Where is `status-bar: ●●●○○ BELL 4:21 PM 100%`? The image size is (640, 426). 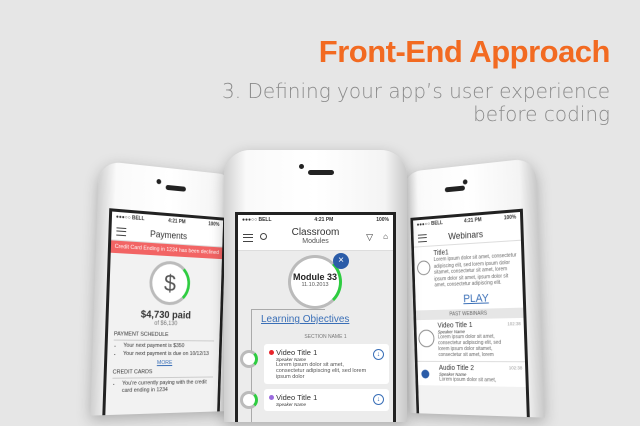 status-bar: ●●●○○ BELL 4:21 PM 100% is located at coordinates (315, 220).